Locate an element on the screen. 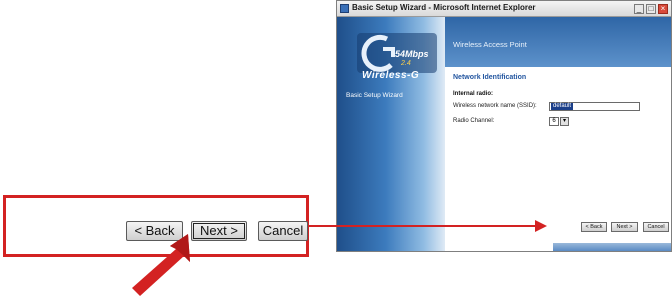 The height and width of the screenshot is (298, 672). close-icon: × is located at coordinates (663, 9).